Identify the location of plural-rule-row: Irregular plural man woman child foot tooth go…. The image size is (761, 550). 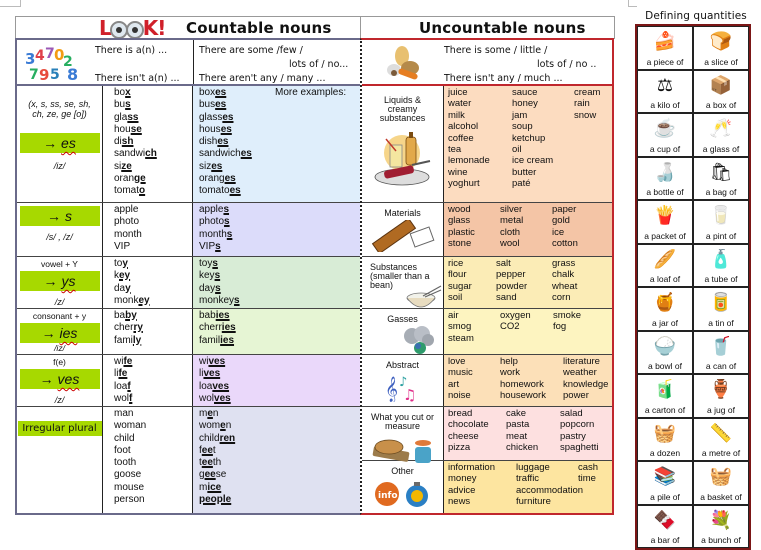
(188, 460).